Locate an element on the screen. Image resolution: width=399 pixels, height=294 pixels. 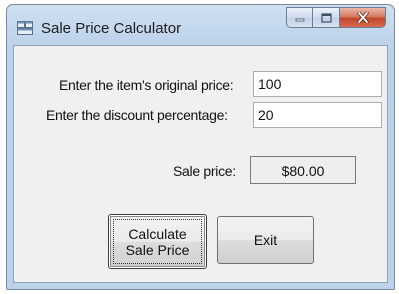
calculate-button: Calculate Sale Price is located at coordinates (157, 241).